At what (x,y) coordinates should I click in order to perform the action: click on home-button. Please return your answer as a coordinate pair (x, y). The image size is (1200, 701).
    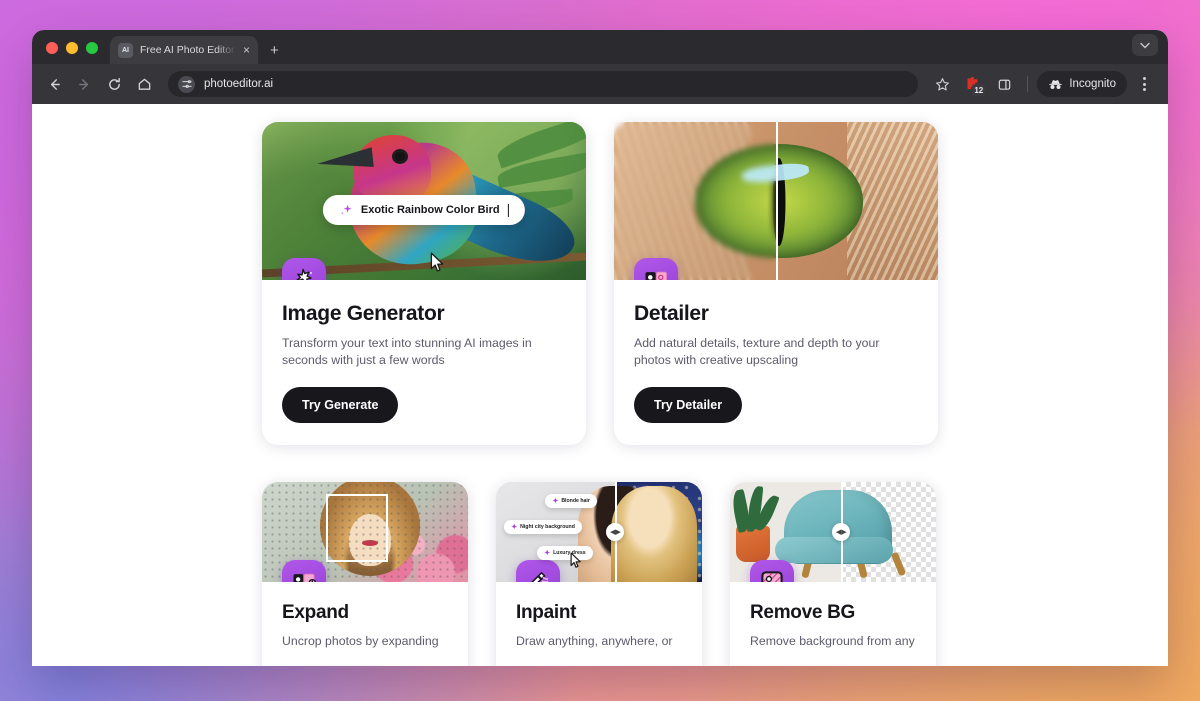
    Looking at the image, I should click on (144, 84).